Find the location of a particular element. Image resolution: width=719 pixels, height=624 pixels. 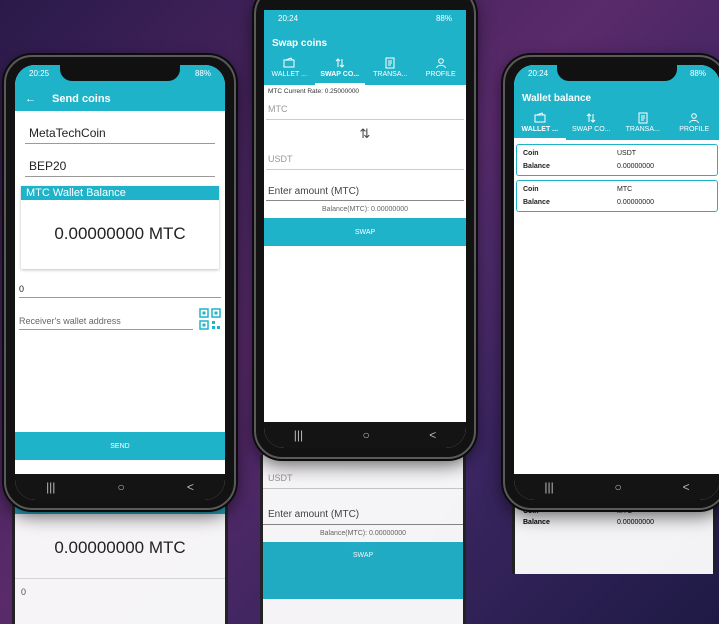

swap-balance: Balance(MTC): 0.00000000 is located at coordinates (365, 209).